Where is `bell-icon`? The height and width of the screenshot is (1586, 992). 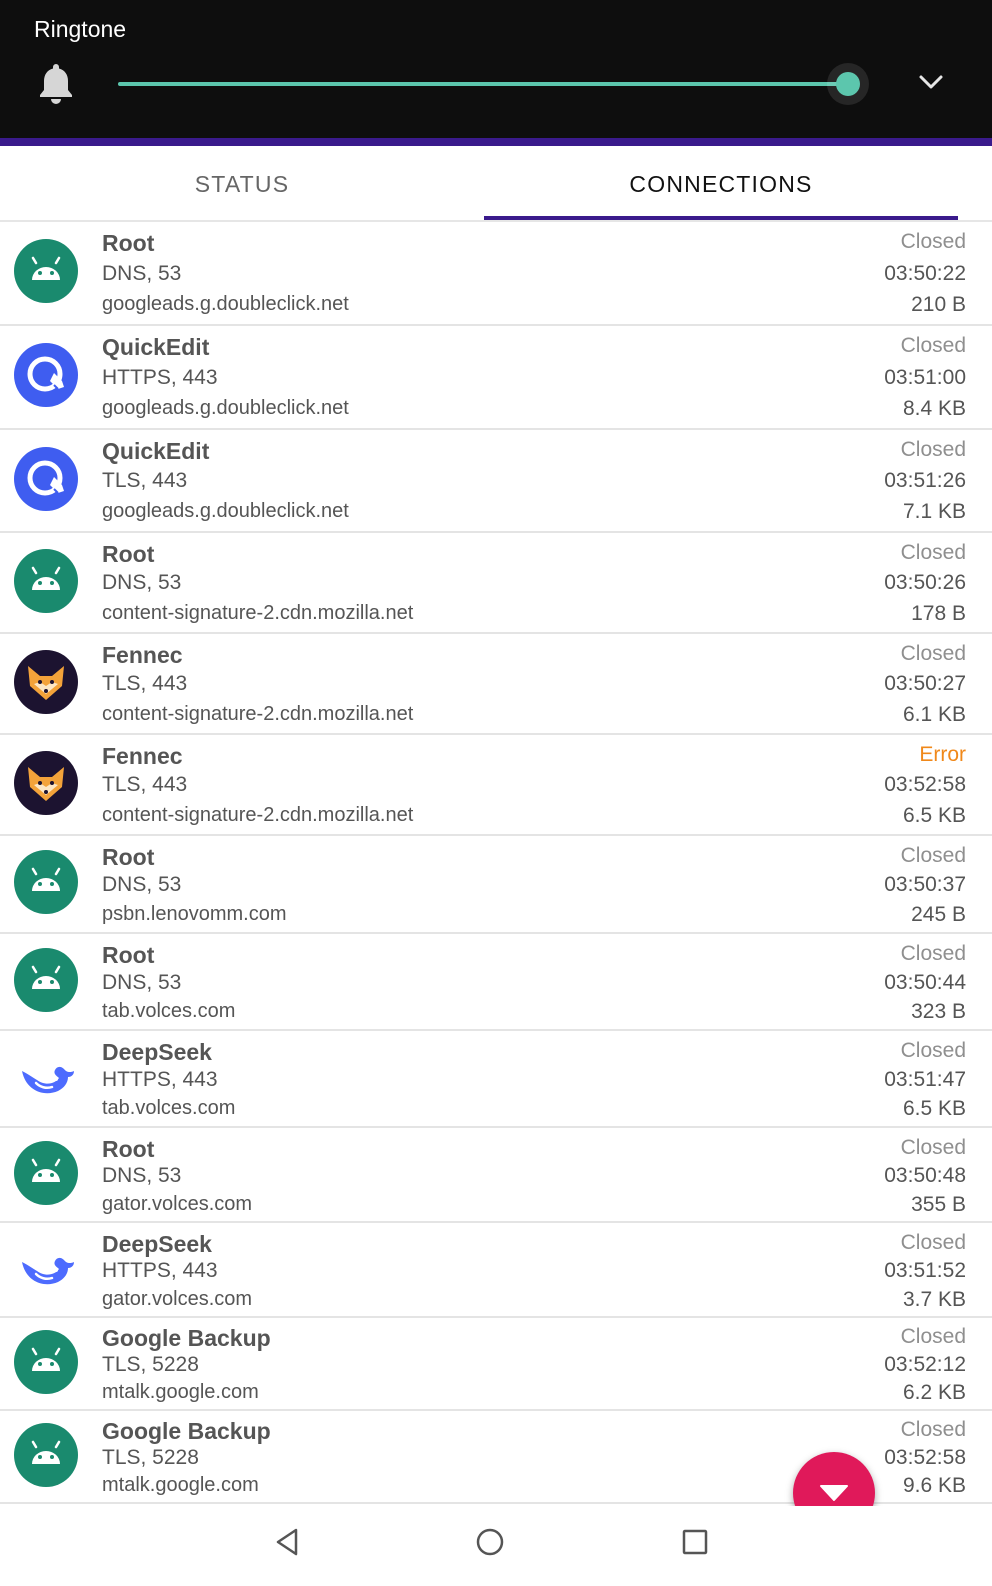
bell-icon is located at coordinates (56, 84).